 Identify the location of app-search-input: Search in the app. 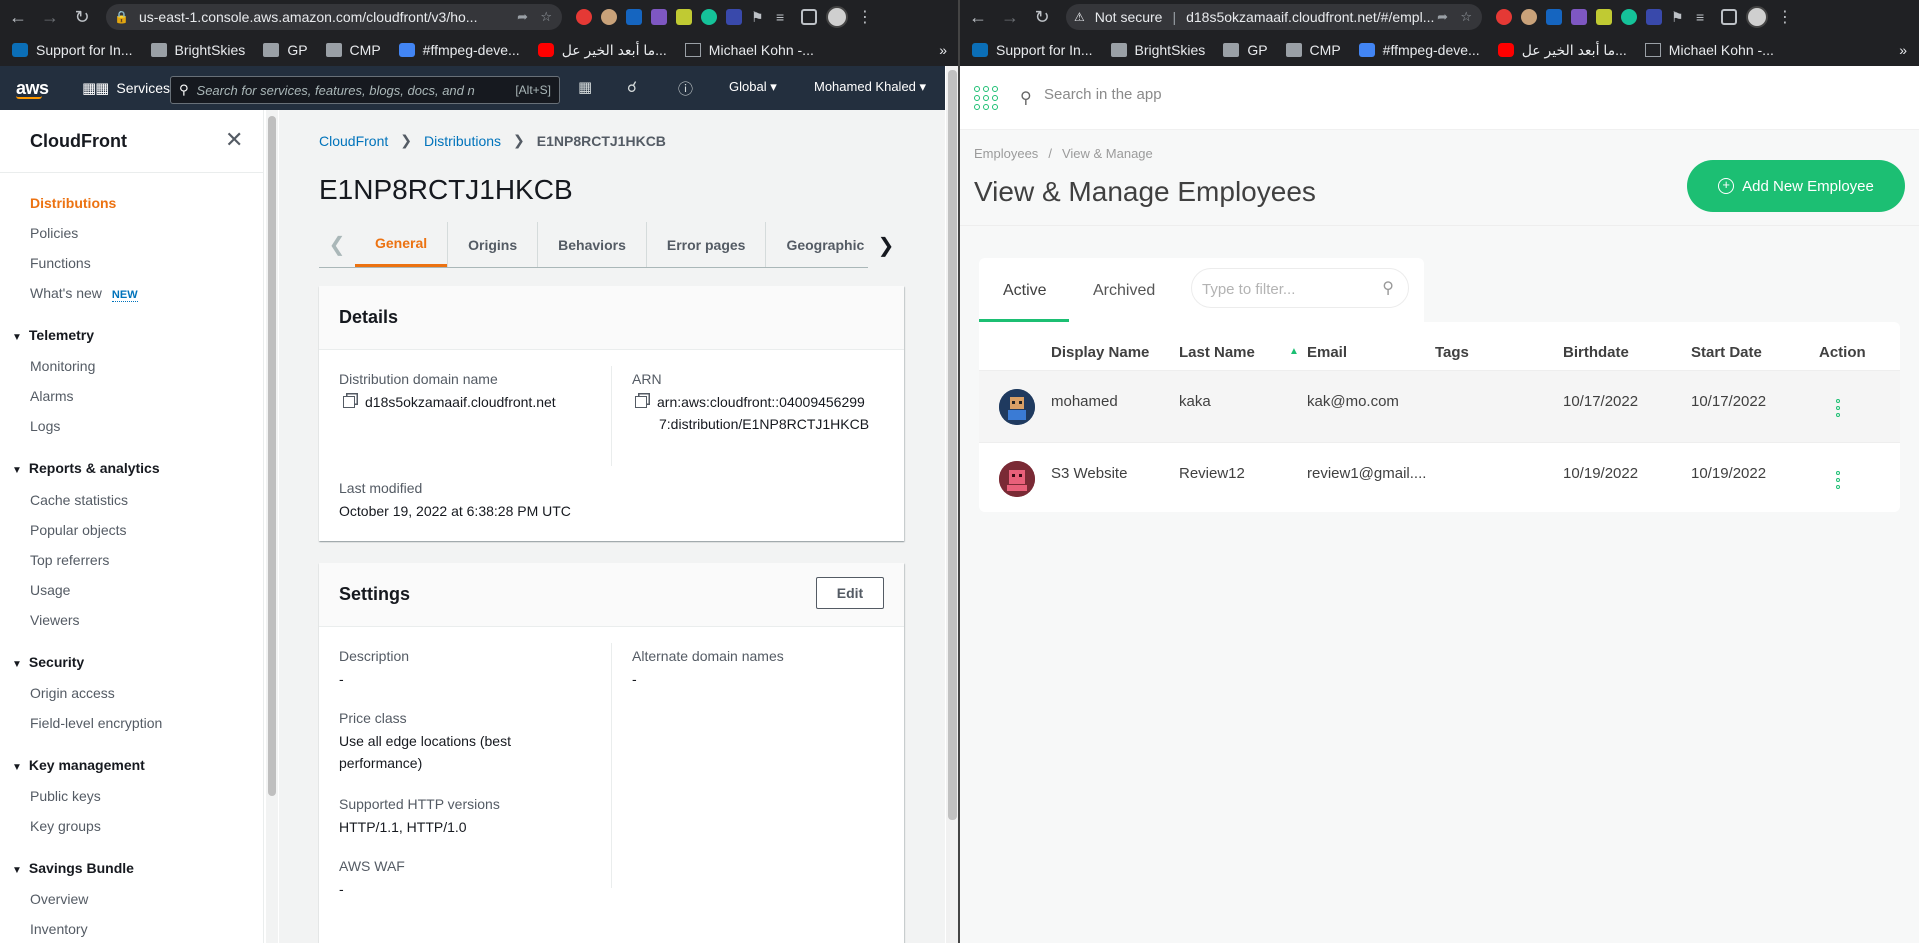
(1103, 94).